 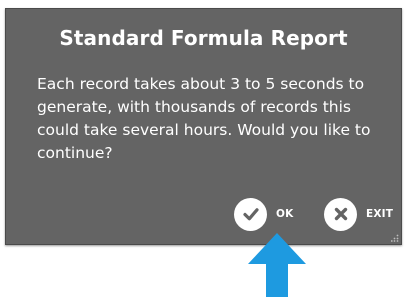 What do you see at coordinates (250, 214) in the screenshot?
I see `checkmark-icon` at bounding box center [250, 214].